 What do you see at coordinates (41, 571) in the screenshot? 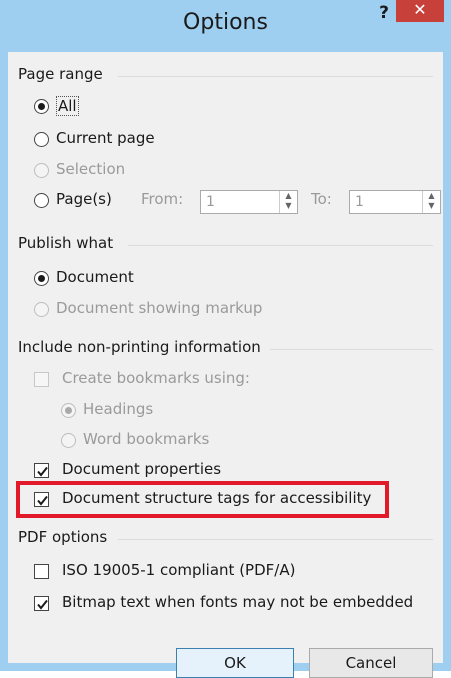
I see `iso-checkbox` at bounding box center [41, 571].